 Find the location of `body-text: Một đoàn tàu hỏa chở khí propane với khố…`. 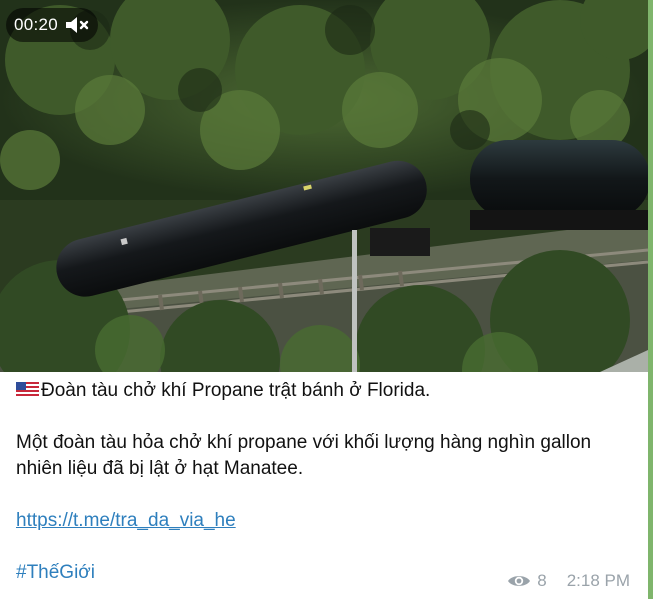

body-text: Một đoàn tàu hỏa chở khí propane với khố… is located at coordinates (304, 455).